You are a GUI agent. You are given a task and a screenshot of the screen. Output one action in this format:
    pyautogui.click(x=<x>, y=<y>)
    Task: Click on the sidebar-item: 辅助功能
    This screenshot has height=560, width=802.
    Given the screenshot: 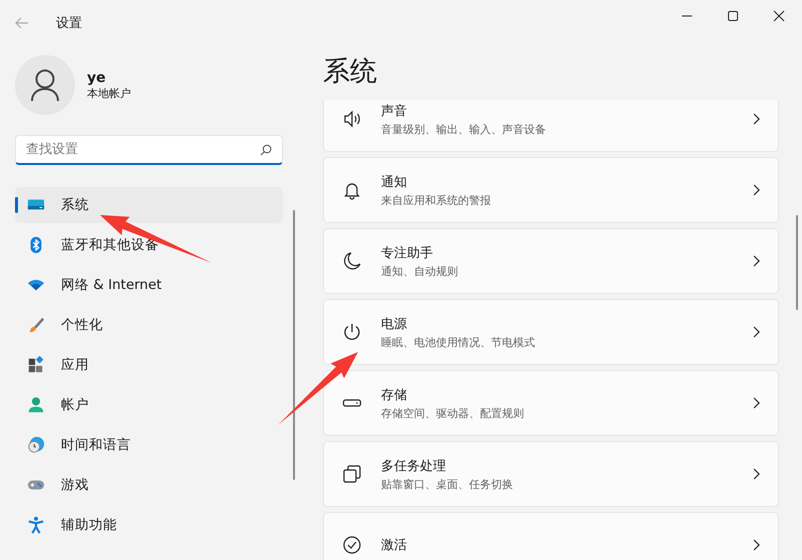 What is the action you would take?
    pyautogui.click(x=149, y=525)
    